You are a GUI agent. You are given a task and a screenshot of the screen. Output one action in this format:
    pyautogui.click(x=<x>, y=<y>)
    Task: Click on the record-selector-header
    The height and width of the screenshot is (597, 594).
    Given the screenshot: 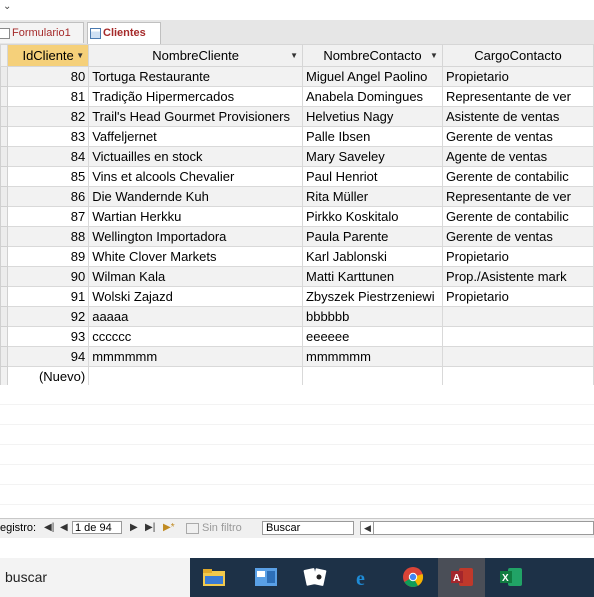 What is the action you would take?
    pyautogui.click(x=4, y=55)
    